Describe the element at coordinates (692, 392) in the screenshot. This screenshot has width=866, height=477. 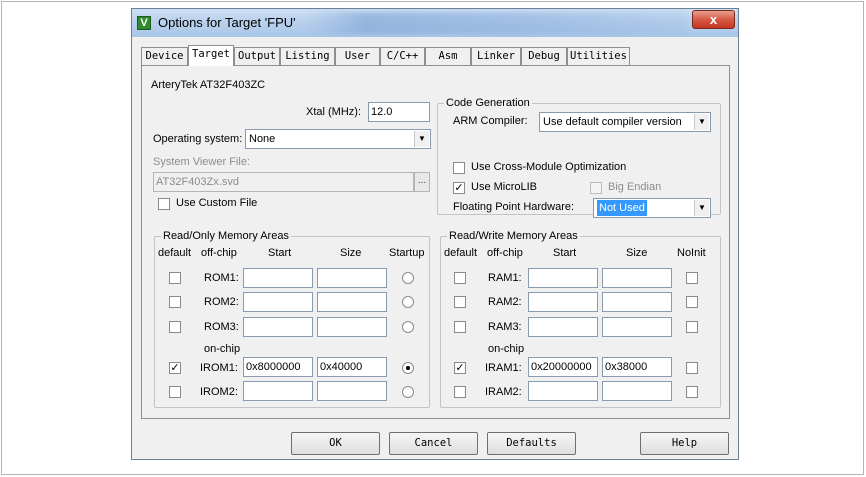
I see `iram2-noinit-checkbox` at that location.